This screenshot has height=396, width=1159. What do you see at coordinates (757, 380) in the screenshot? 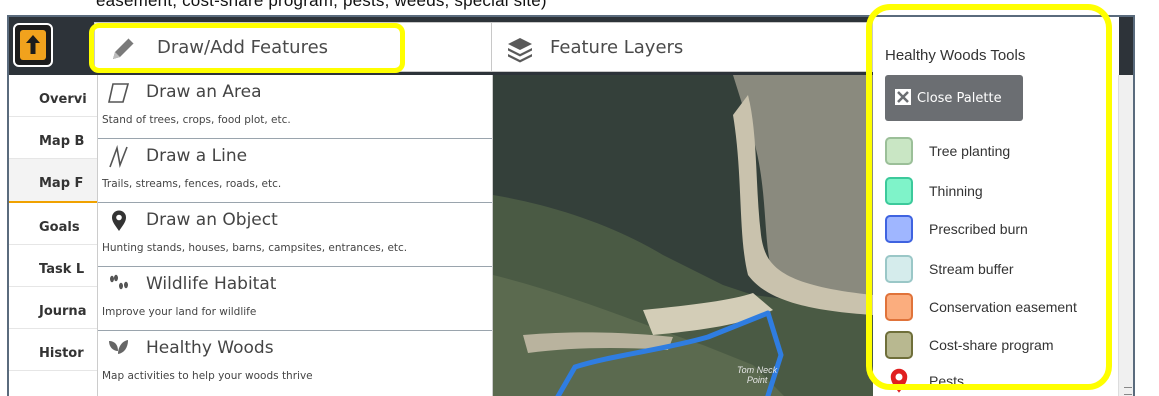
I see `map-place-label-line2: Point` at bounding box center [757, 380].